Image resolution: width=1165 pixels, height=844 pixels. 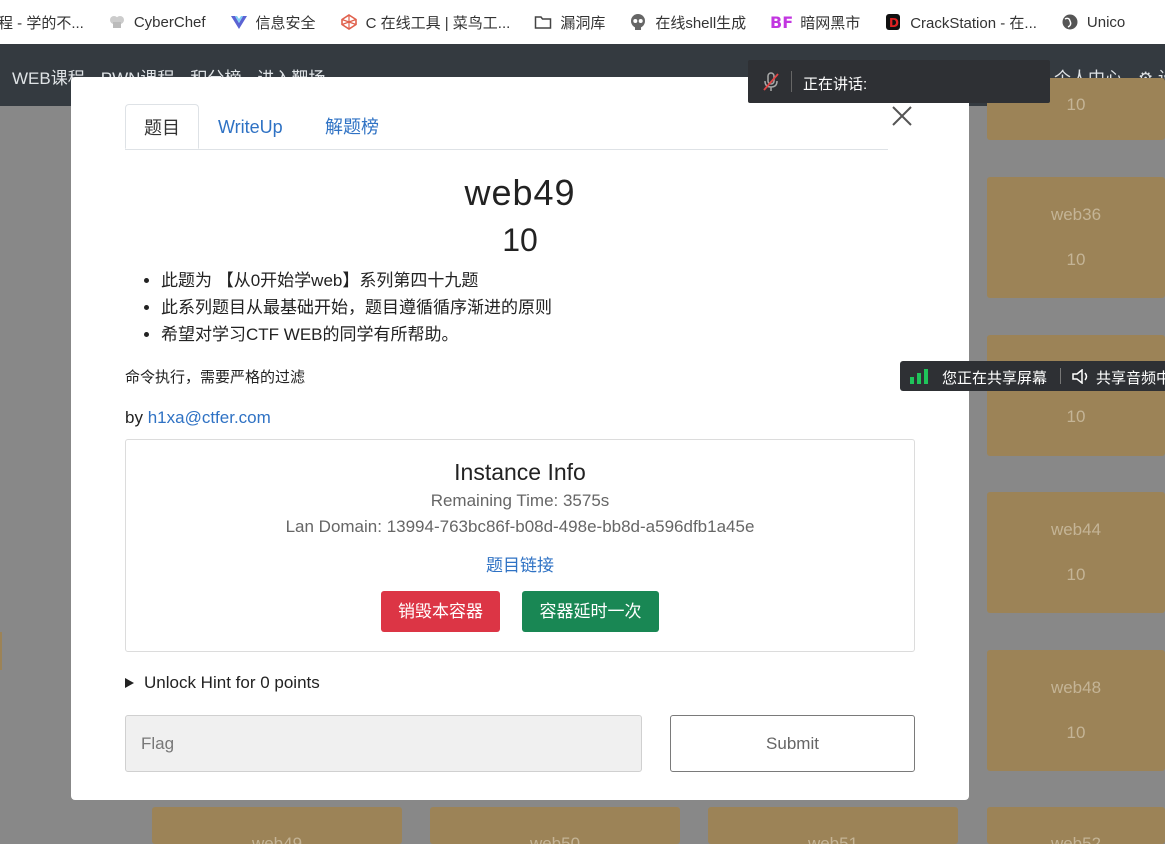 What do you see at coordinates (356, 307) in the screenshot?
I see `description-item: 此系列题目从最基础开始，题目遵循循序渐进的原则` at bounding box center [356, 307].